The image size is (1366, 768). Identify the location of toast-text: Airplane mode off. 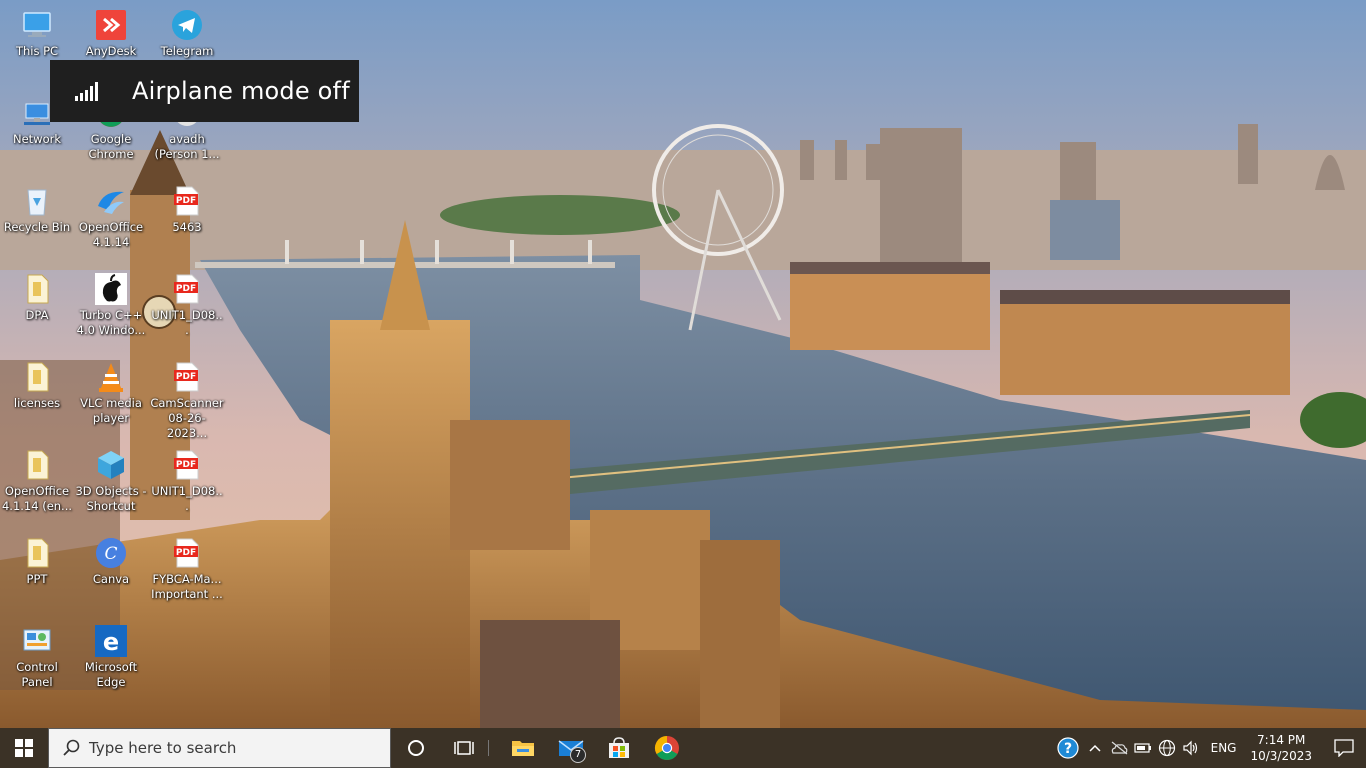
(241, 91).